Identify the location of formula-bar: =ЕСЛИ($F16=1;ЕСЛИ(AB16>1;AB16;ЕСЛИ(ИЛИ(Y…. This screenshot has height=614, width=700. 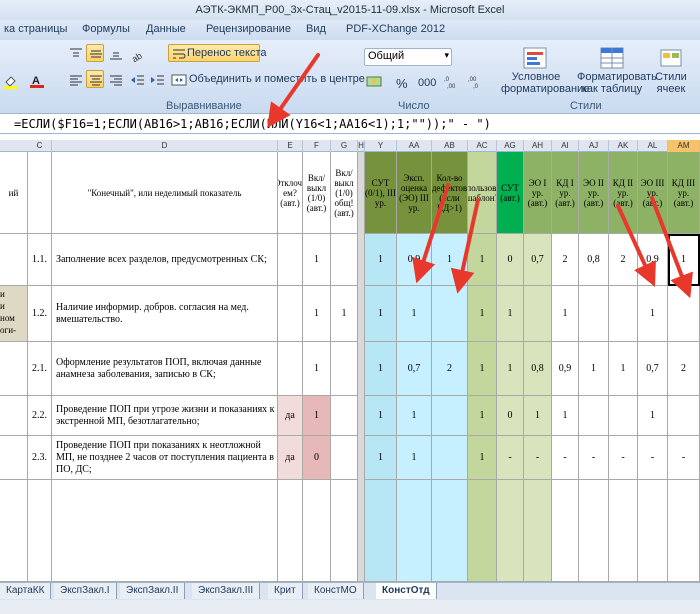
(350, 124).